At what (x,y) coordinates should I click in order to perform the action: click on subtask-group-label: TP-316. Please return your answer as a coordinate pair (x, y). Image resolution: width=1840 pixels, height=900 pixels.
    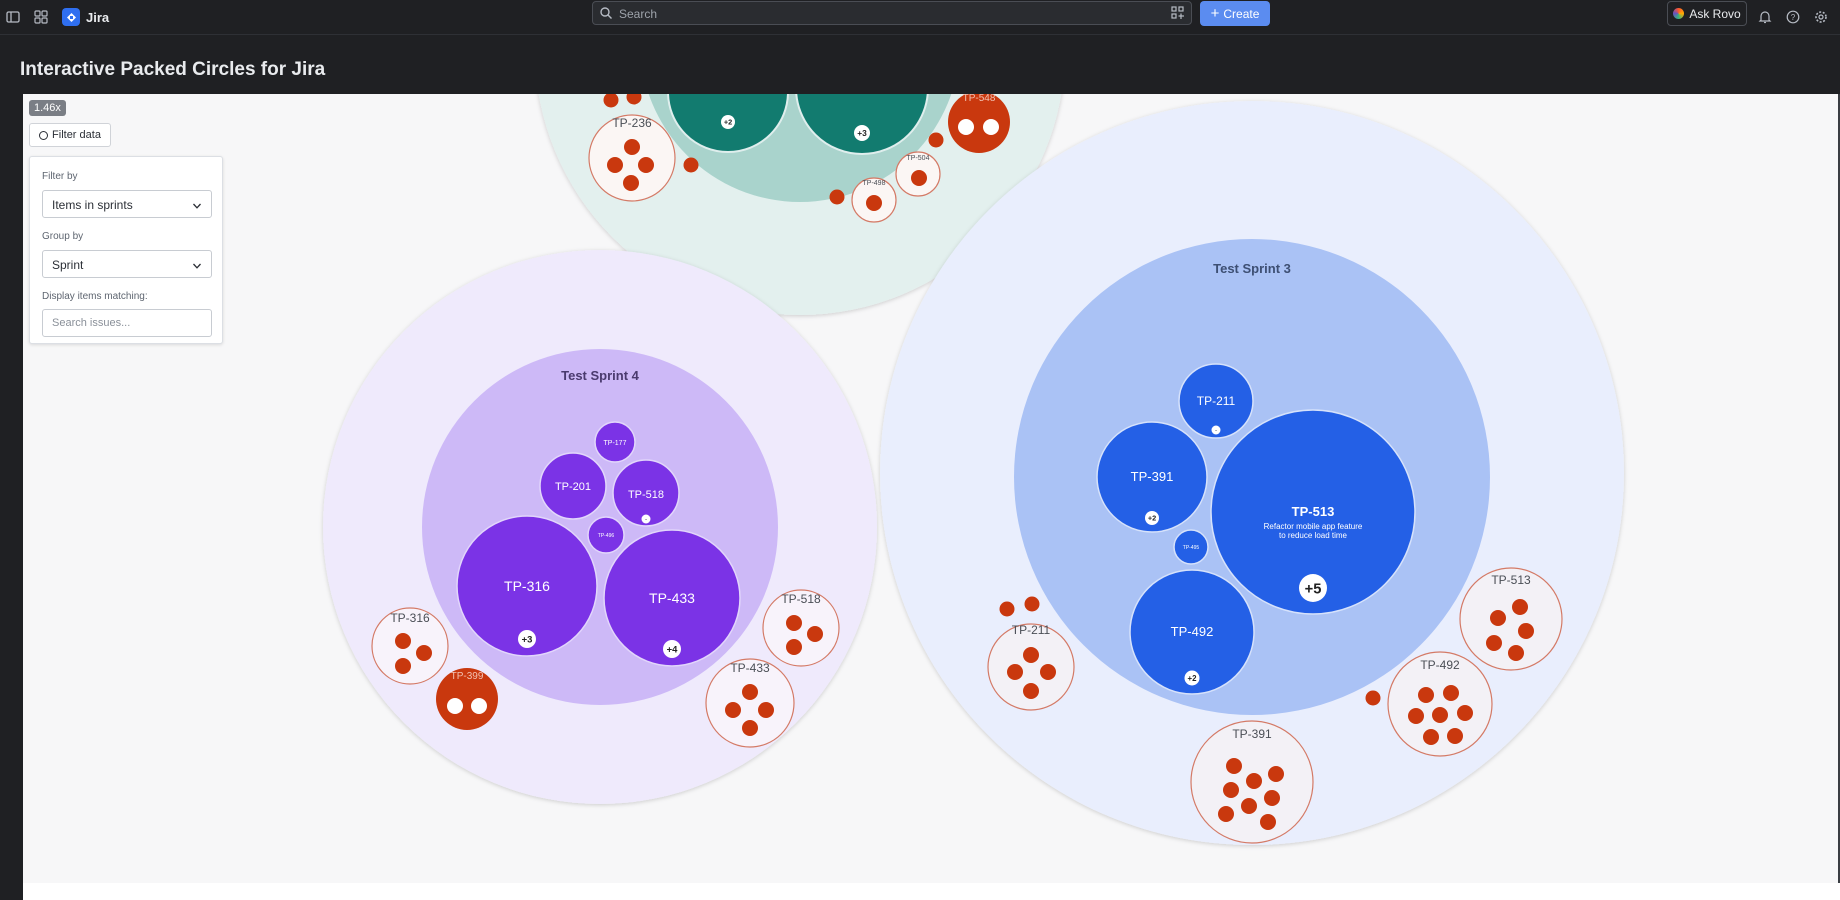
    Looking at the image, I should click on (410, 618).